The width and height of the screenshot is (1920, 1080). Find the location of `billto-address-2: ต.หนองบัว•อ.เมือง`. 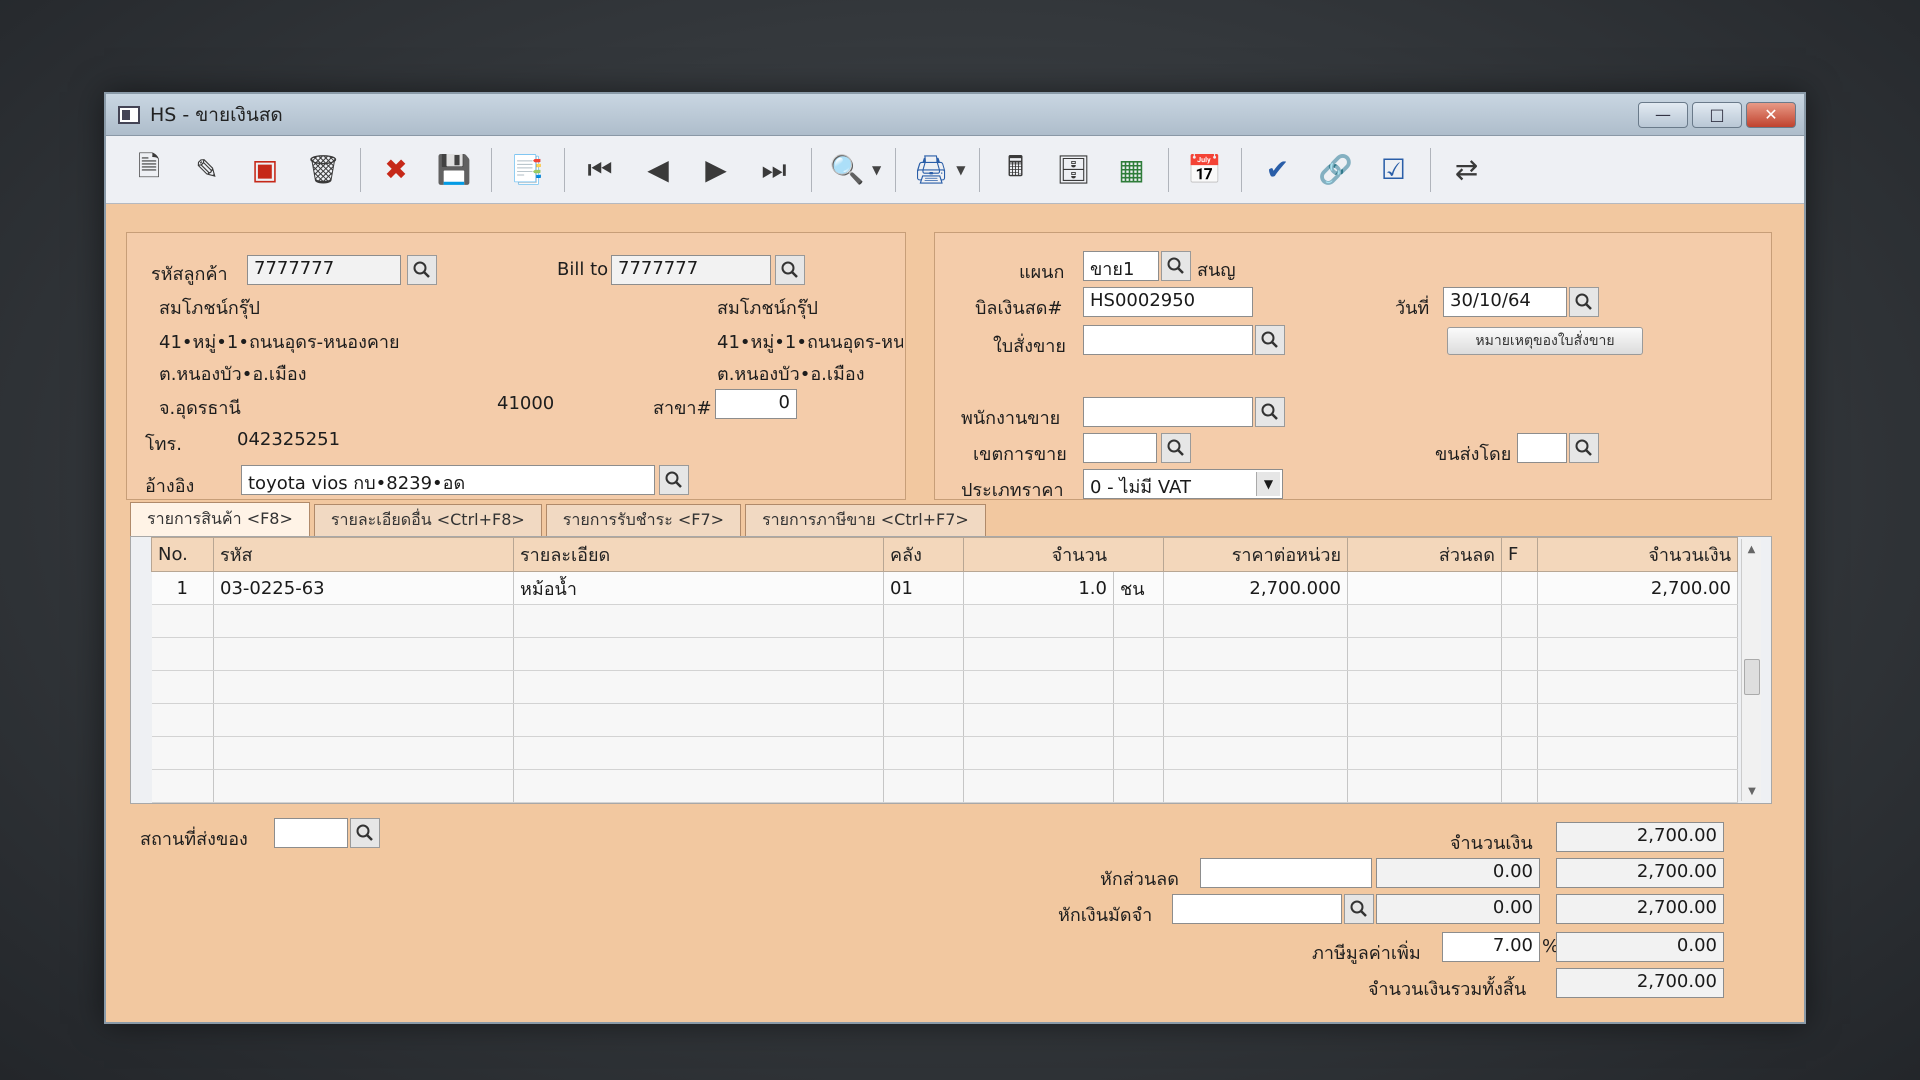

billto-address-2: ต.หนองบัว•อ.เมือง is located at coordinates (791, 374).